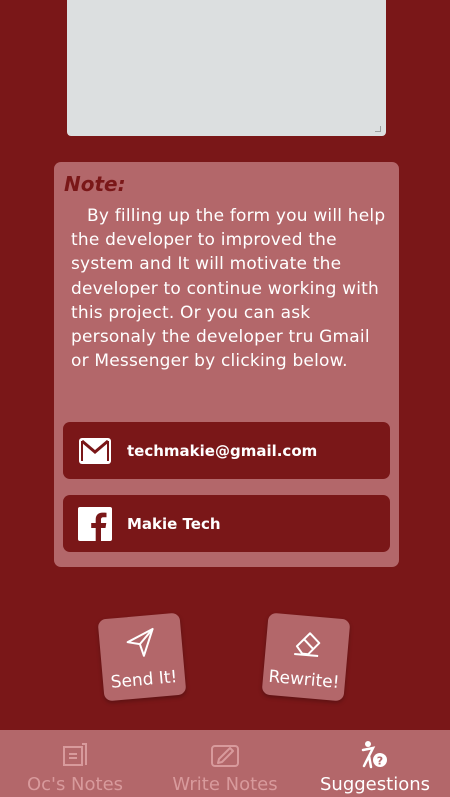  I want to click on send-label: Send It!, so click(144, 680).